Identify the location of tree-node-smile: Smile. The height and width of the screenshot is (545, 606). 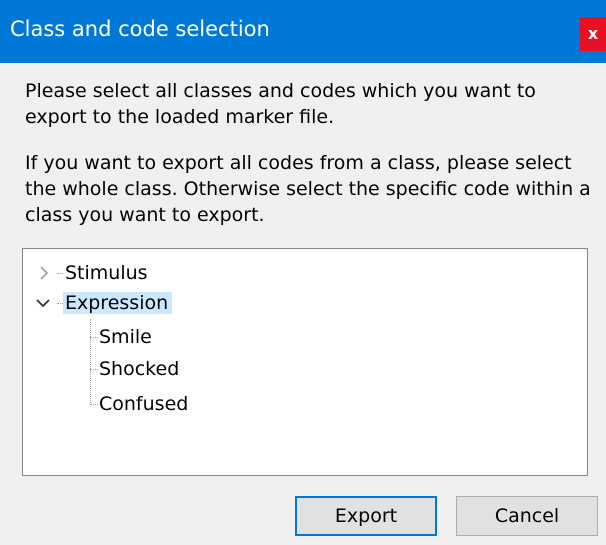
(126, 337).